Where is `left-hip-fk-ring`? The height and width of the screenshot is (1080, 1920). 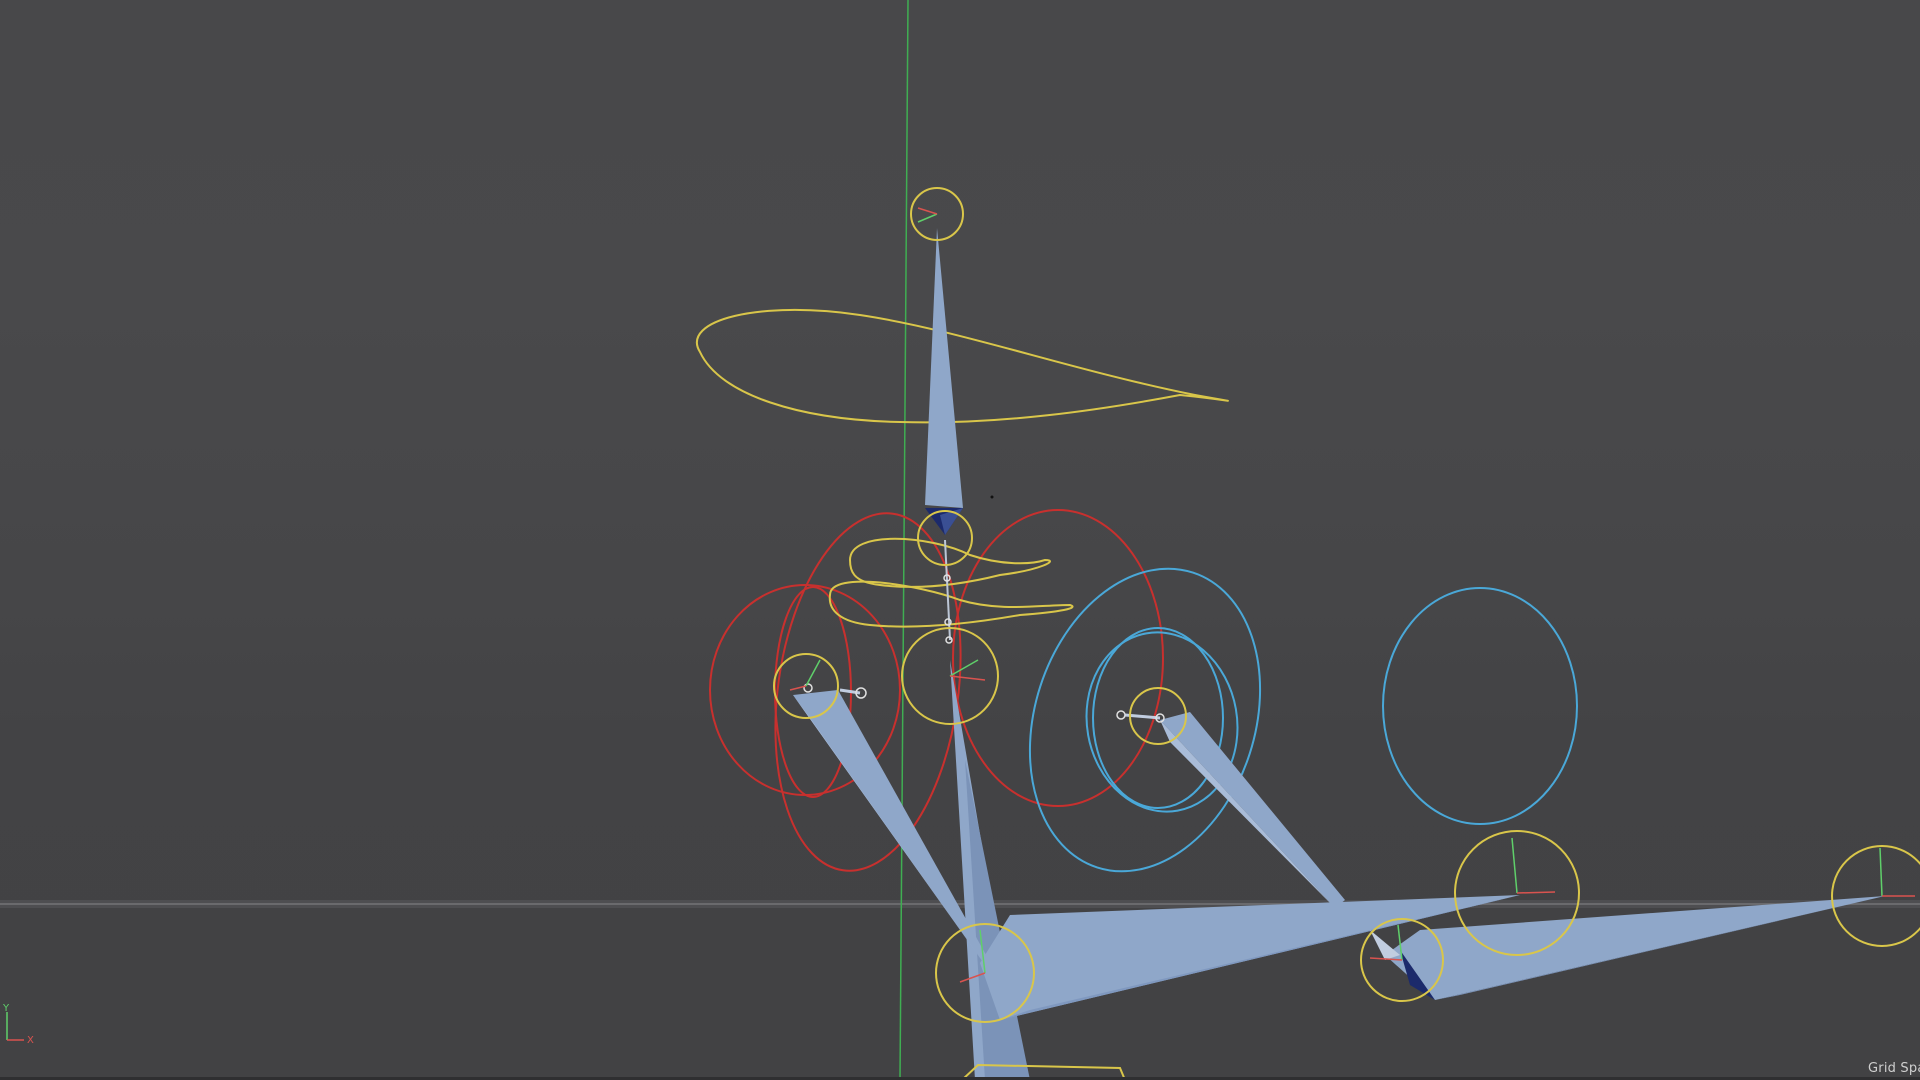
left-hip-fk-ring is located at coordinates (868, 692).